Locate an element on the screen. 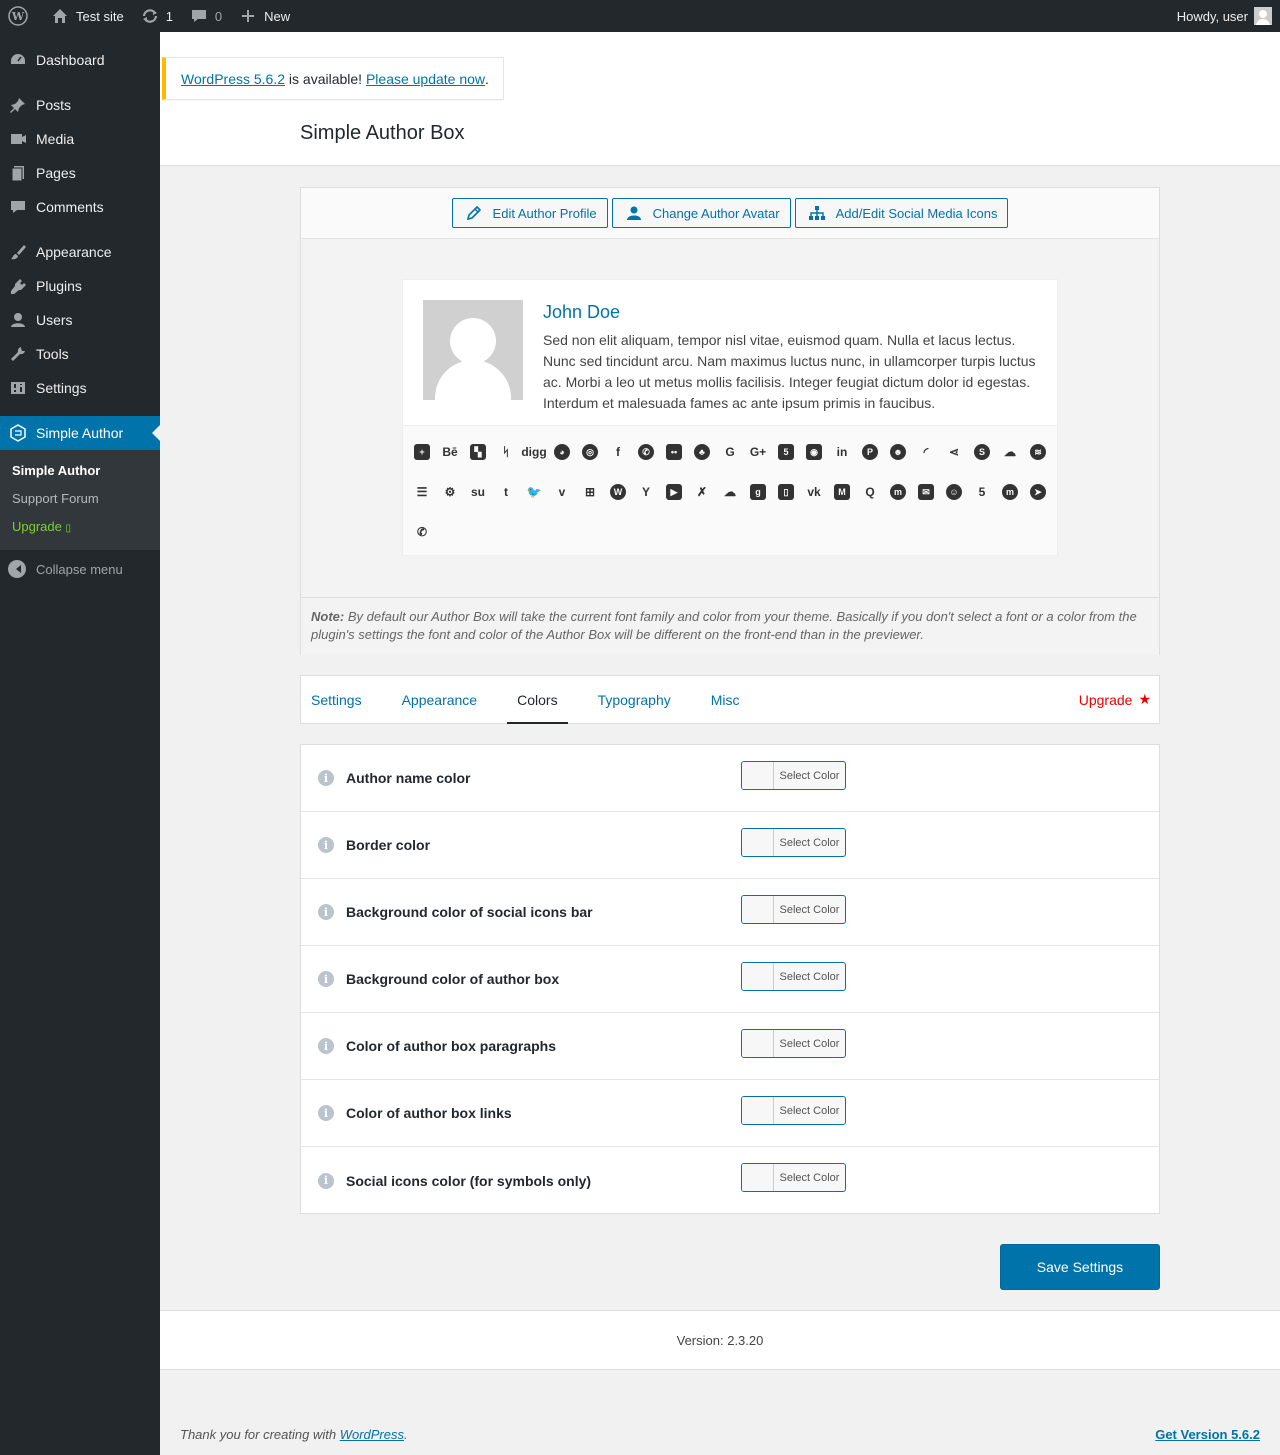 The image size is (1280, 1455). discord-icon: ◕ is located at coordinates (562, 452).